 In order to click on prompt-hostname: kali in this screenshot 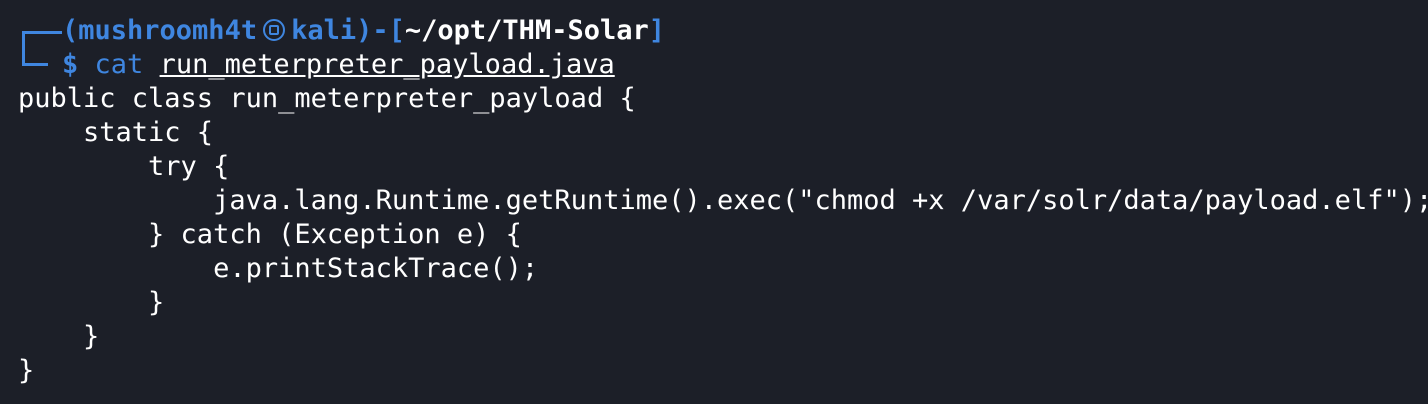, I will do `click(324, 30)`.